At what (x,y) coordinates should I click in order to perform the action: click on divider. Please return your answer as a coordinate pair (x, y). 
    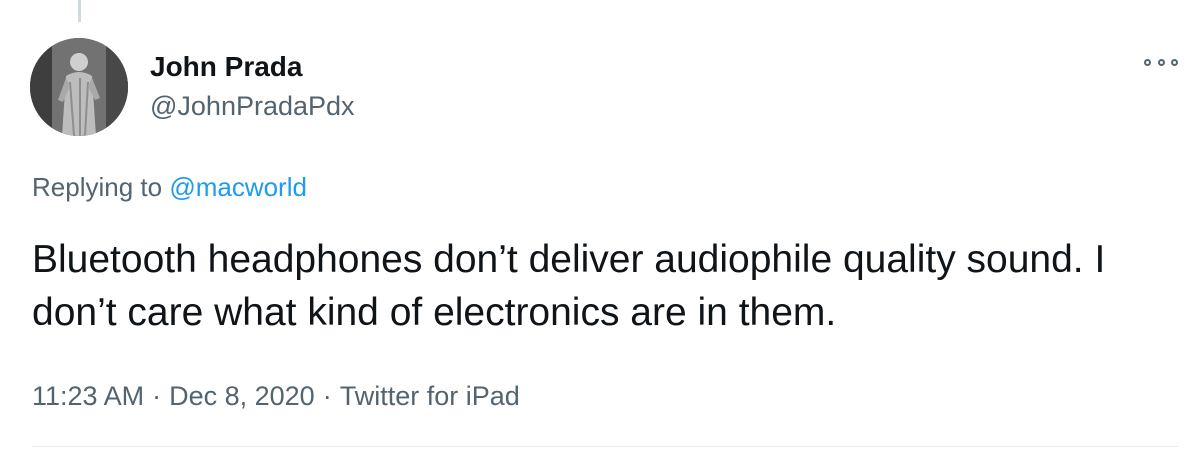
    Looking at the image, I should click on (605, 446).